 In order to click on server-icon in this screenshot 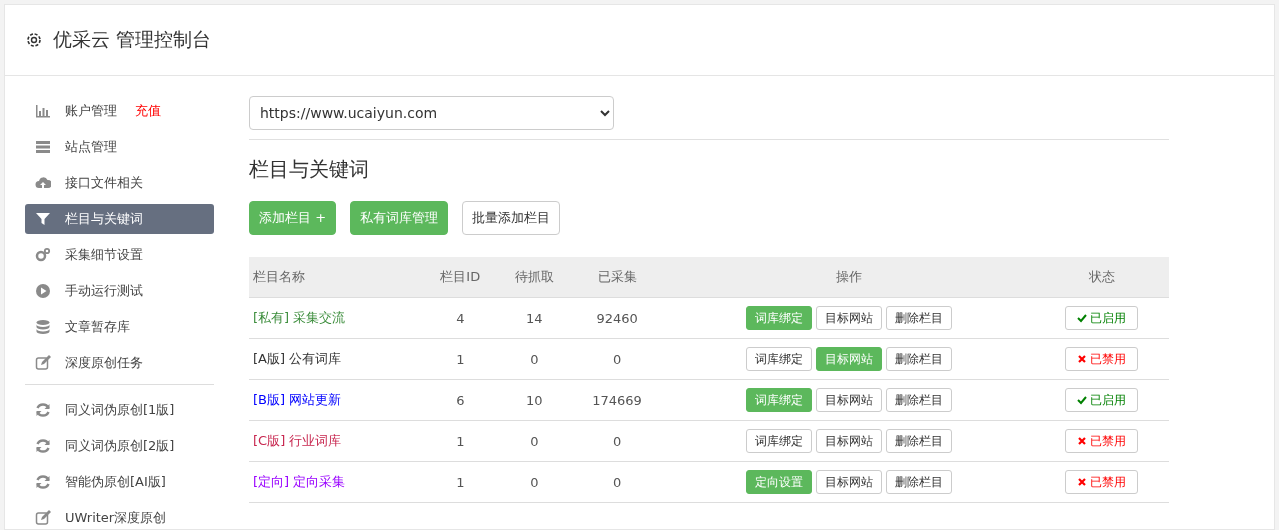, I will do `click(43, 147)`.